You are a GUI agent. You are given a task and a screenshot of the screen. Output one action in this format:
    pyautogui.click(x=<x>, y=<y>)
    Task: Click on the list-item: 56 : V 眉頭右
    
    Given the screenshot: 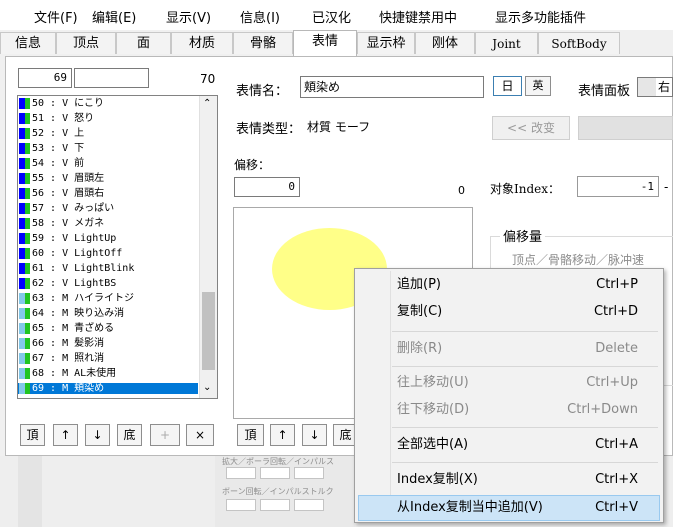 What is the action you would take?
    pyautogui.click(x=108, y=193)
    